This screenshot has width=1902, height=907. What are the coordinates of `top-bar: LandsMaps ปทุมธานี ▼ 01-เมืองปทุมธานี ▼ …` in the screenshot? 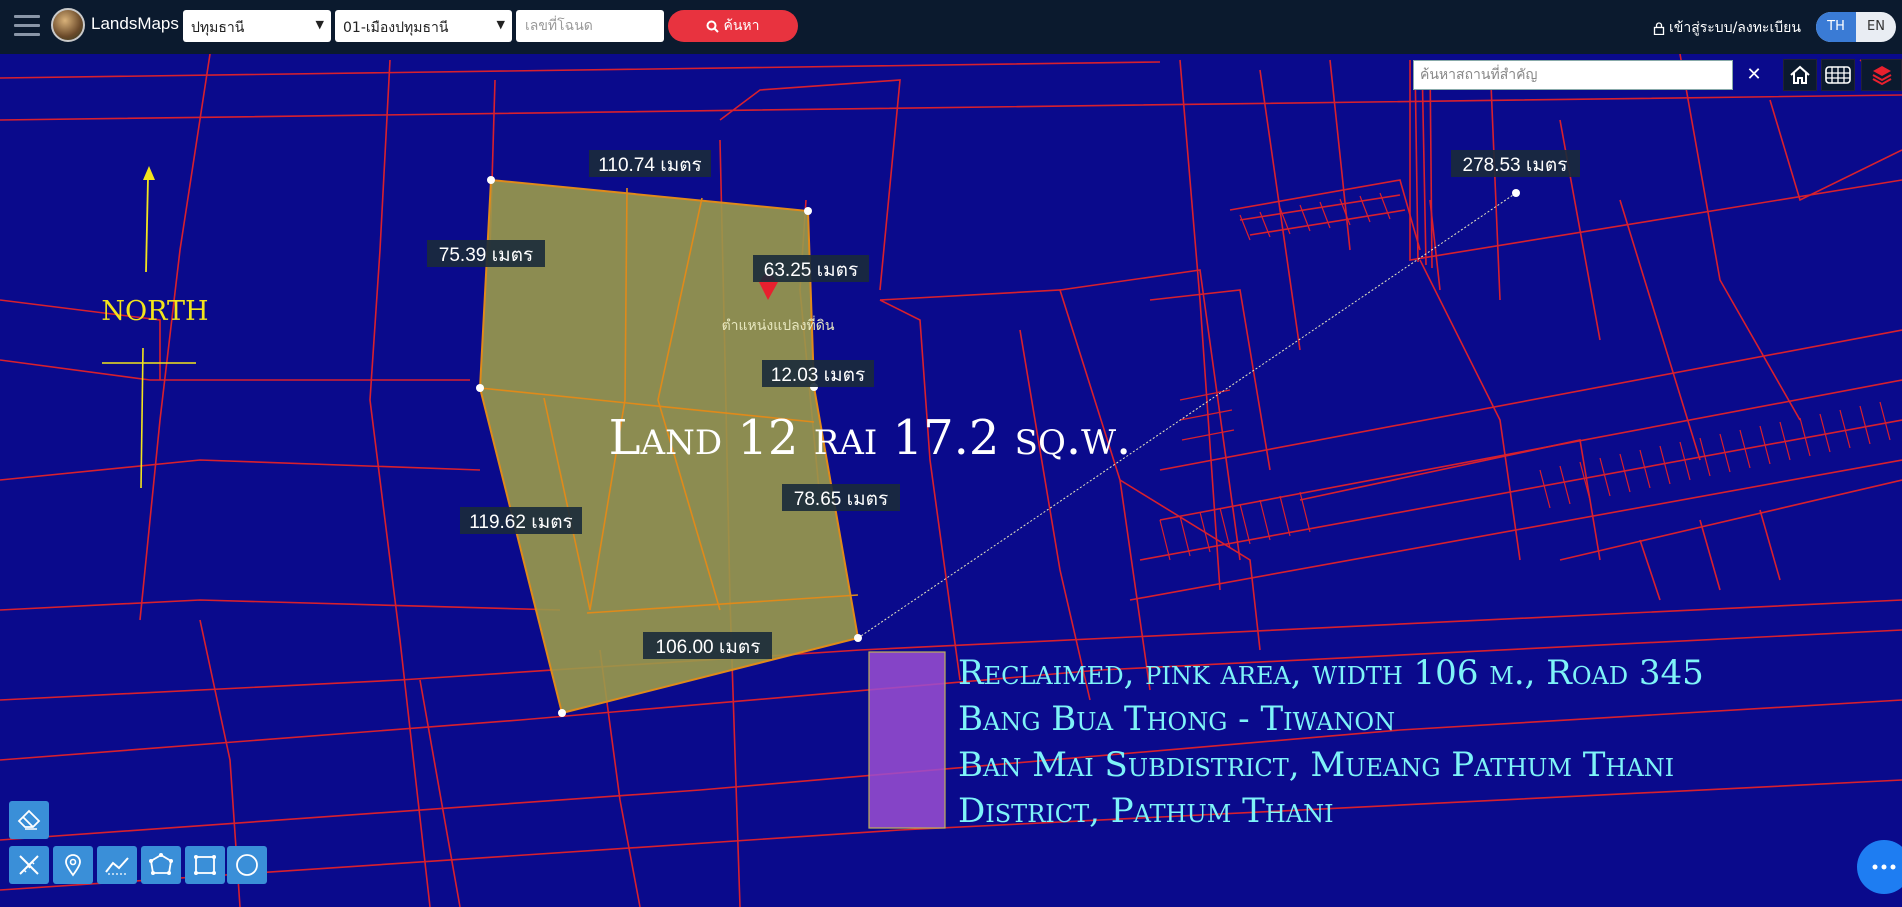 It's located at (951, 27).